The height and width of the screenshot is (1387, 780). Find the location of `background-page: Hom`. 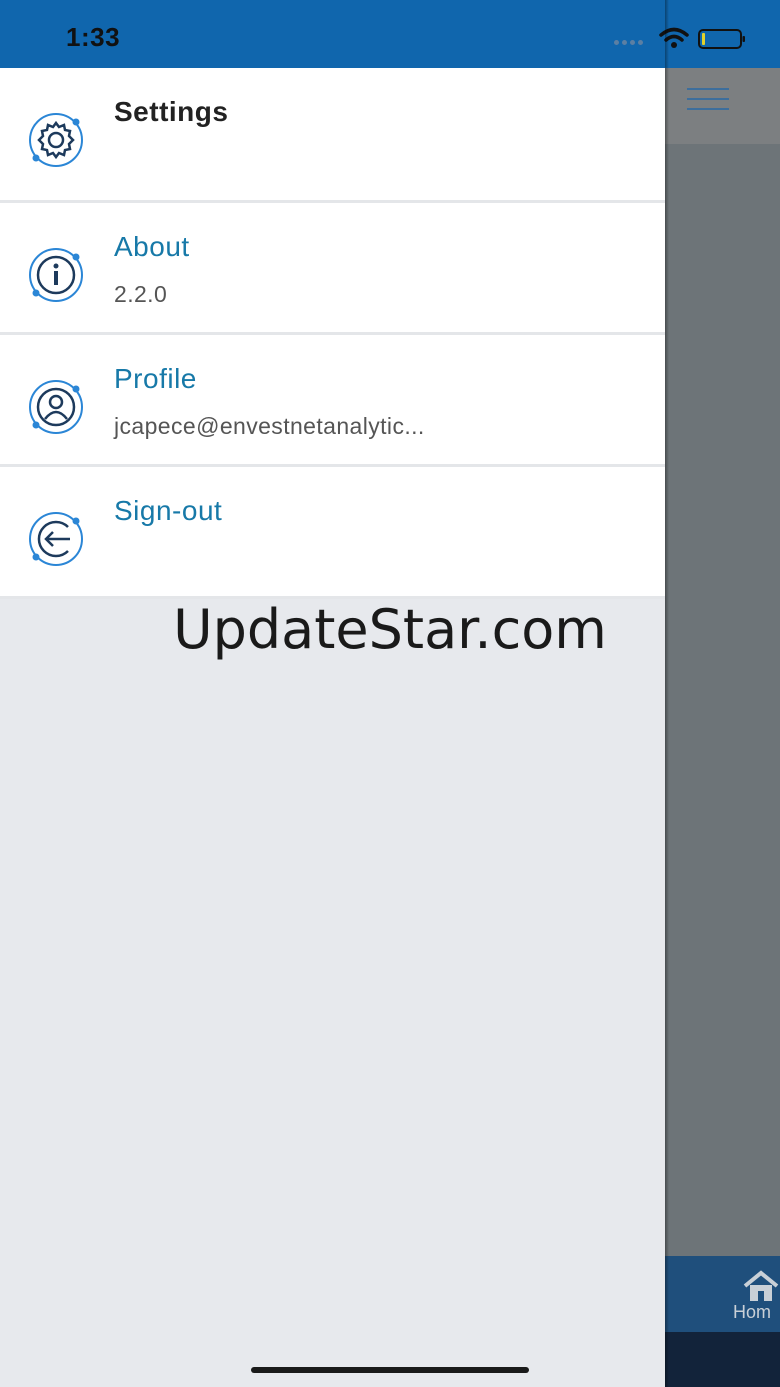

background-page: Hom is located at coordinates (722, 727).